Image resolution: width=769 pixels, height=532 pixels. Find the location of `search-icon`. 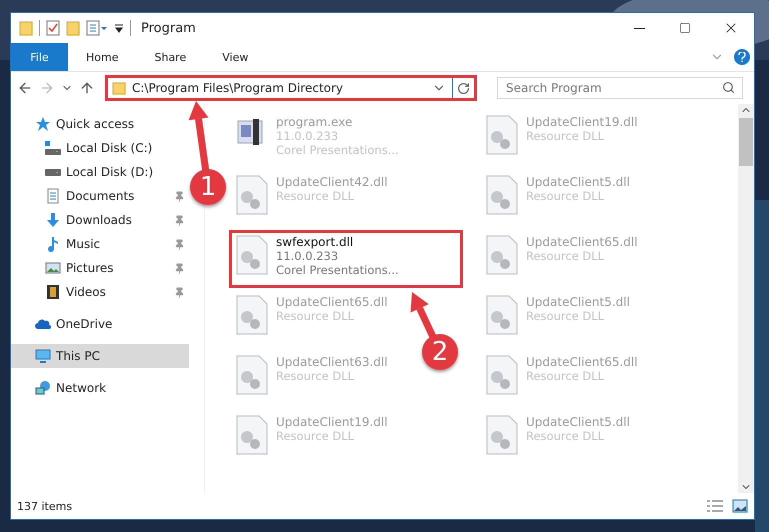

search-icon is located at coordinates (728, 87).